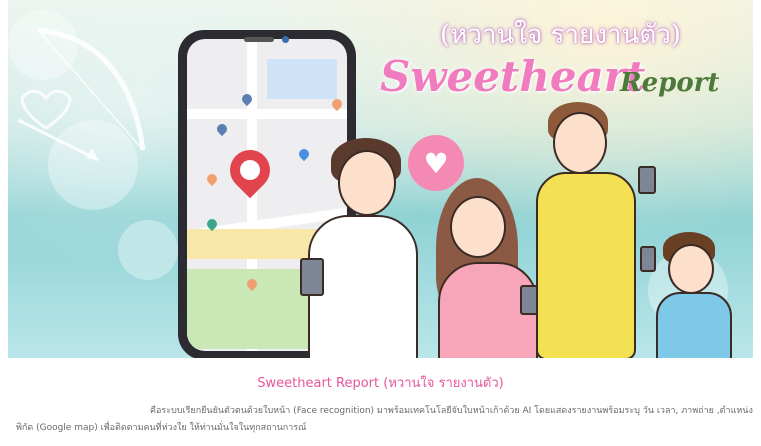 The image size is (761, 446). Describe the element at coordinates (285, 39) in the screenshot. I see `phone-camera` at that location.